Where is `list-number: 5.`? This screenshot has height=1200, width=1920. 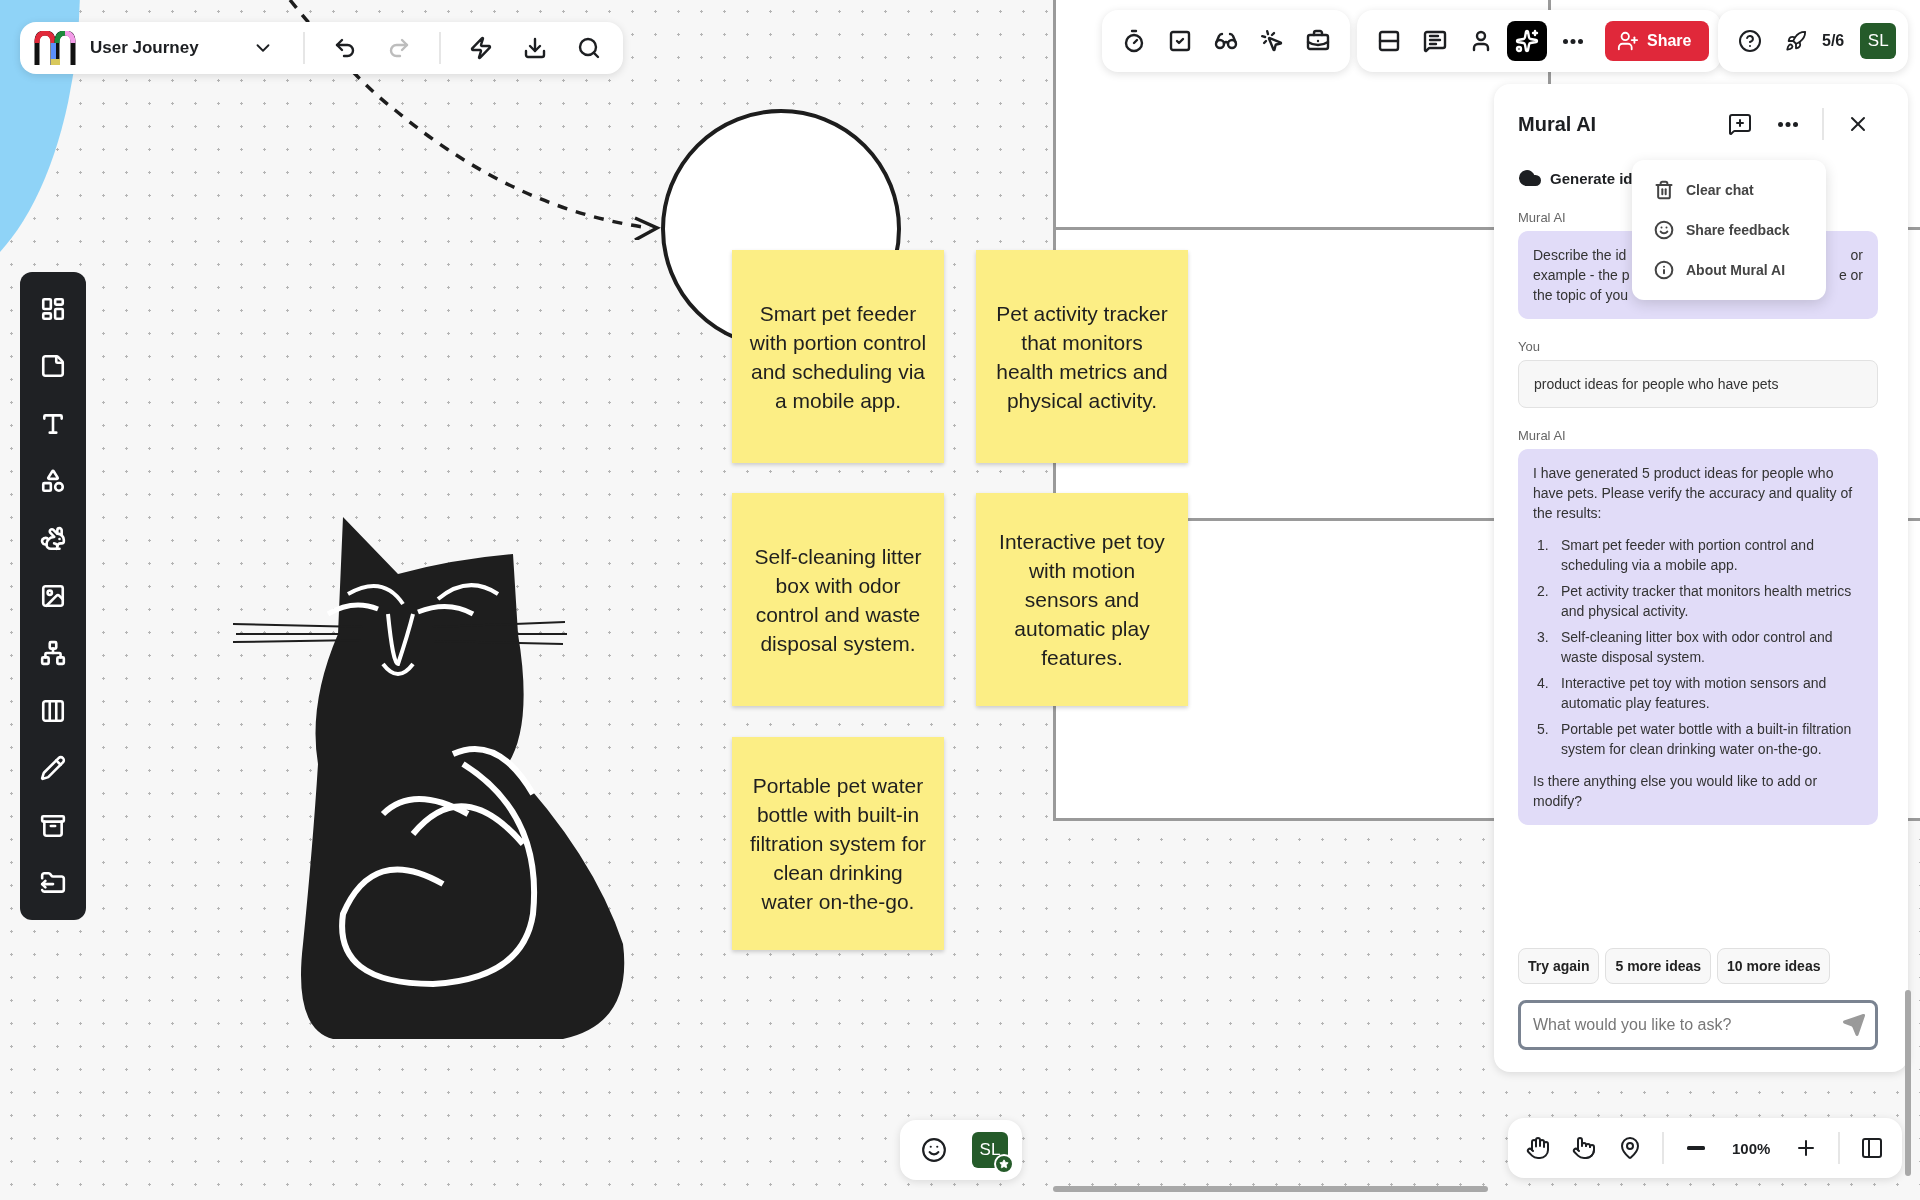
list-number: 5. is located at coordinates (1543, 729).